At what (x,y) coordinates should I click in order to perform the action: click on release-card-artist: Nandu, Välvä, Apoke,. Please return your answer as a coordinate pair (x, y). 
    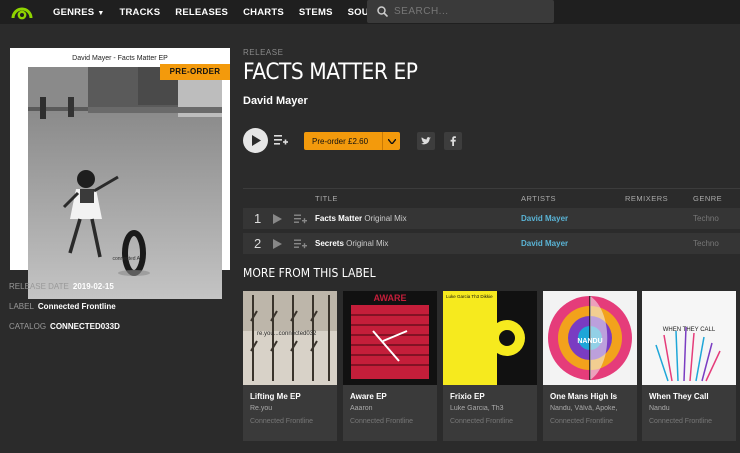
    Looking at the image, I should click on (592, 408).